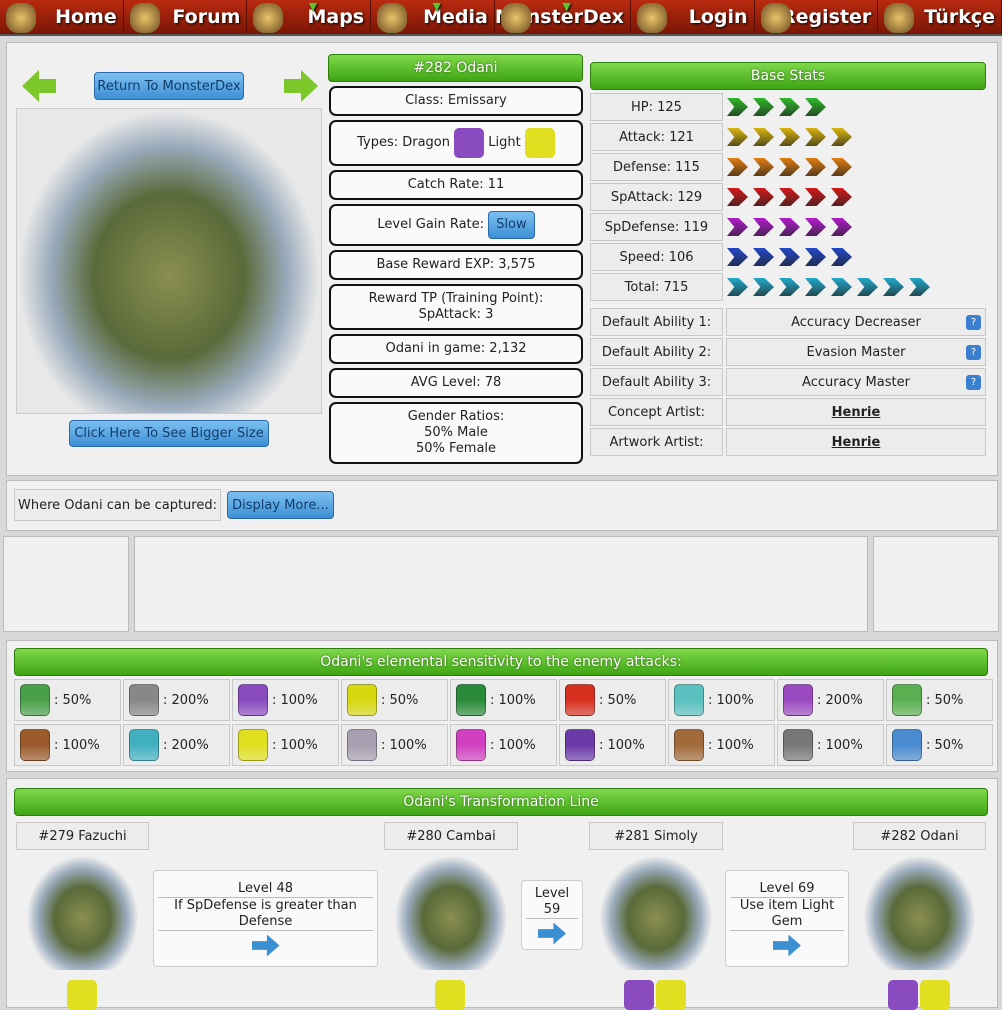  I want to click on gender-male: 50% Male, so click(456, 432).